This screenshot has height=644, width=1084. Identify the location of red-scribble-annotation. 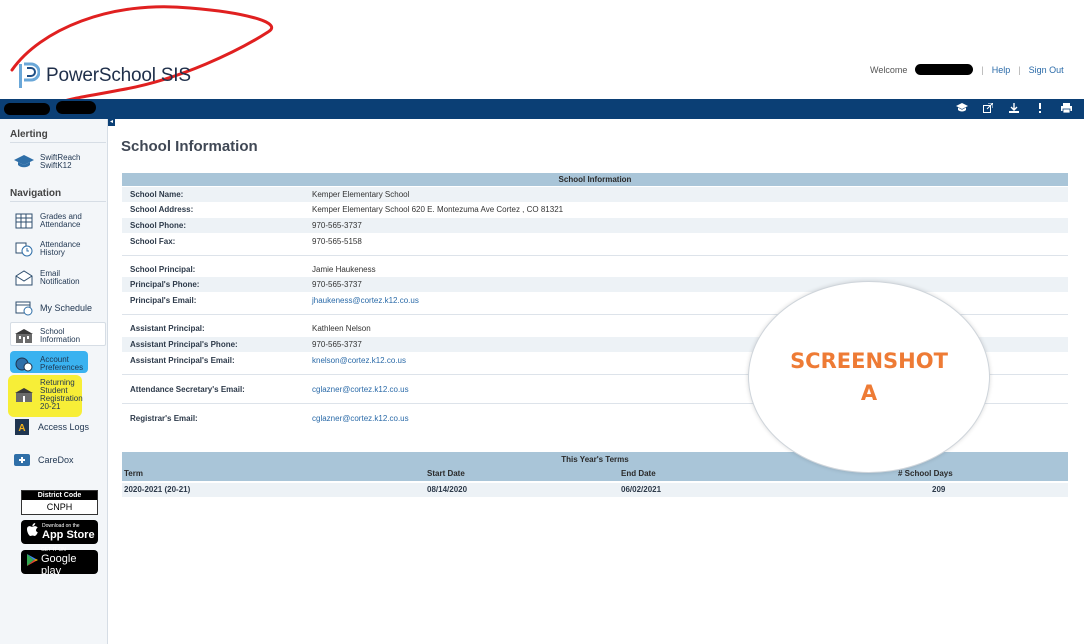
(141, 55).